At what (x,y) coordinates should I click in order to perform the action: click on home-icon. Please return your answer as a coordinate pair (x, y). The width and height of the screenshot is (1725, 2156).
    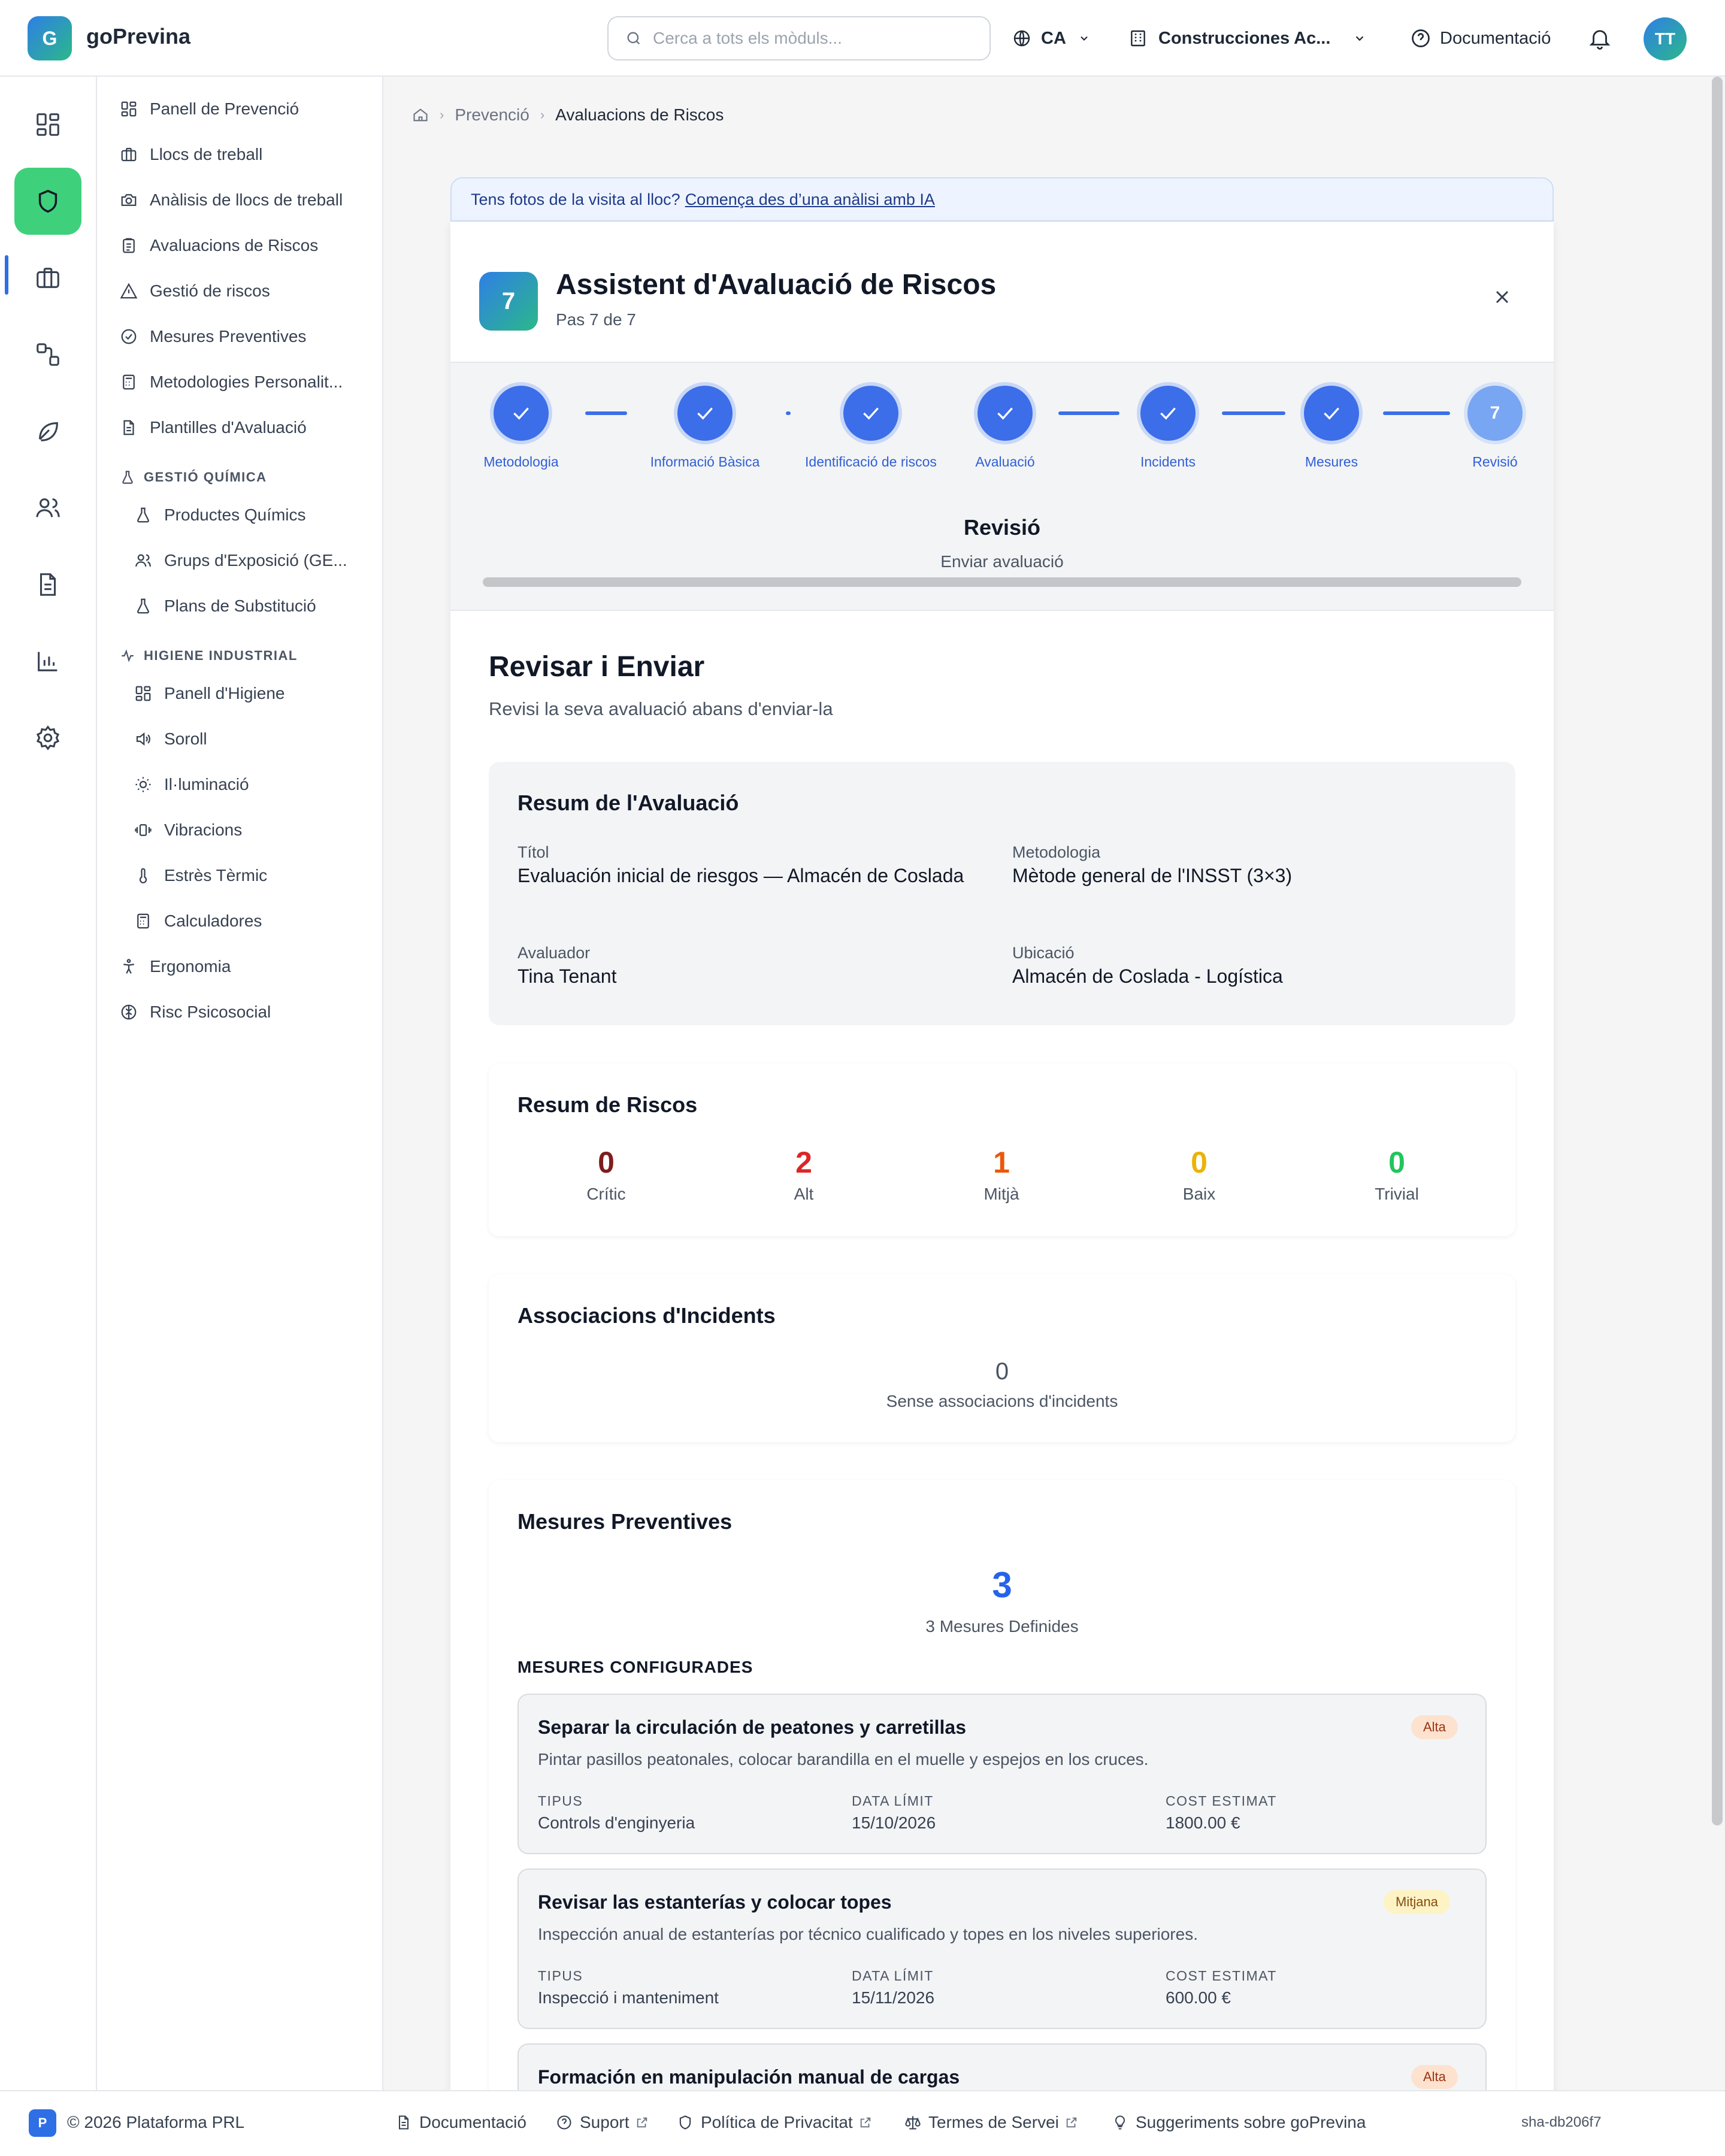
    Looking at the image, I should click on (420, 115).